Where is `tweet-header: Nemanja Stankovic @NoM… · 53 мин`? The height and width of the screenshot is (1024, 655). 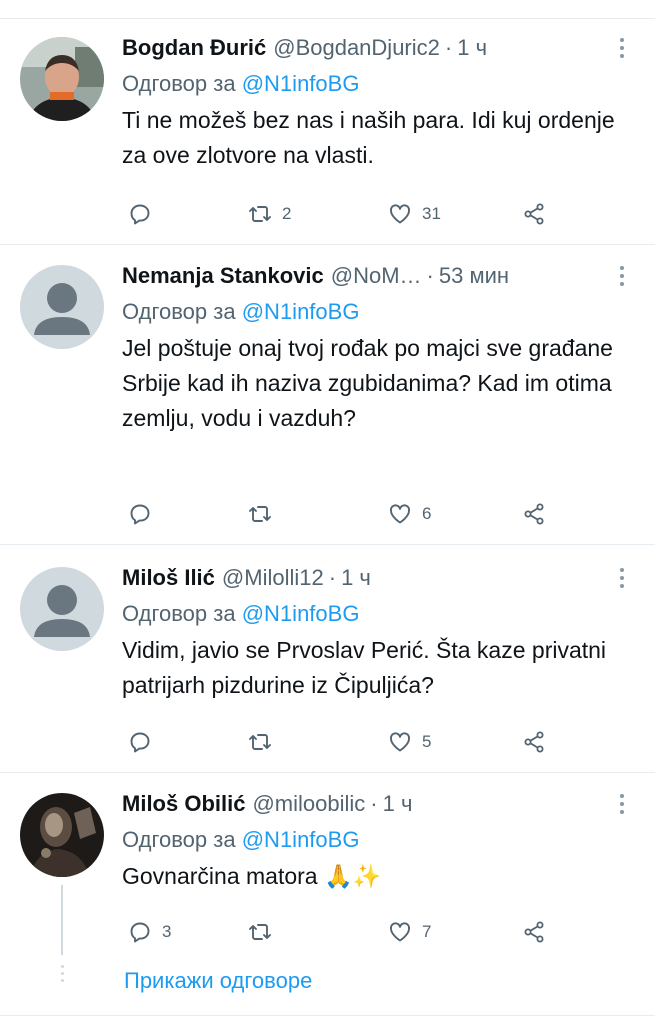 tweet-header: Nemanja Stankovic @NoM… · 53 мин is located at coordinates (378, 276).